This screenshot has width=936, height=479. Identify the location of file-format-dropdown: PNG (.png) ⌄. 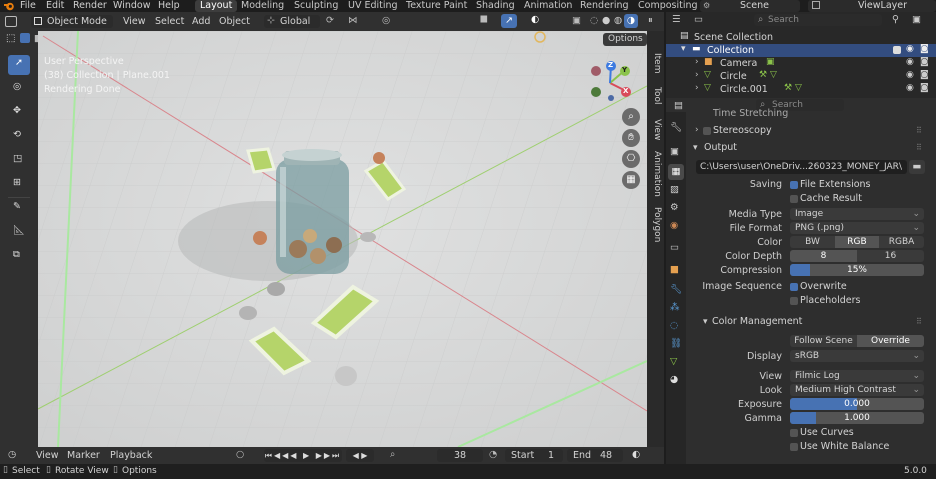
(857, 228).